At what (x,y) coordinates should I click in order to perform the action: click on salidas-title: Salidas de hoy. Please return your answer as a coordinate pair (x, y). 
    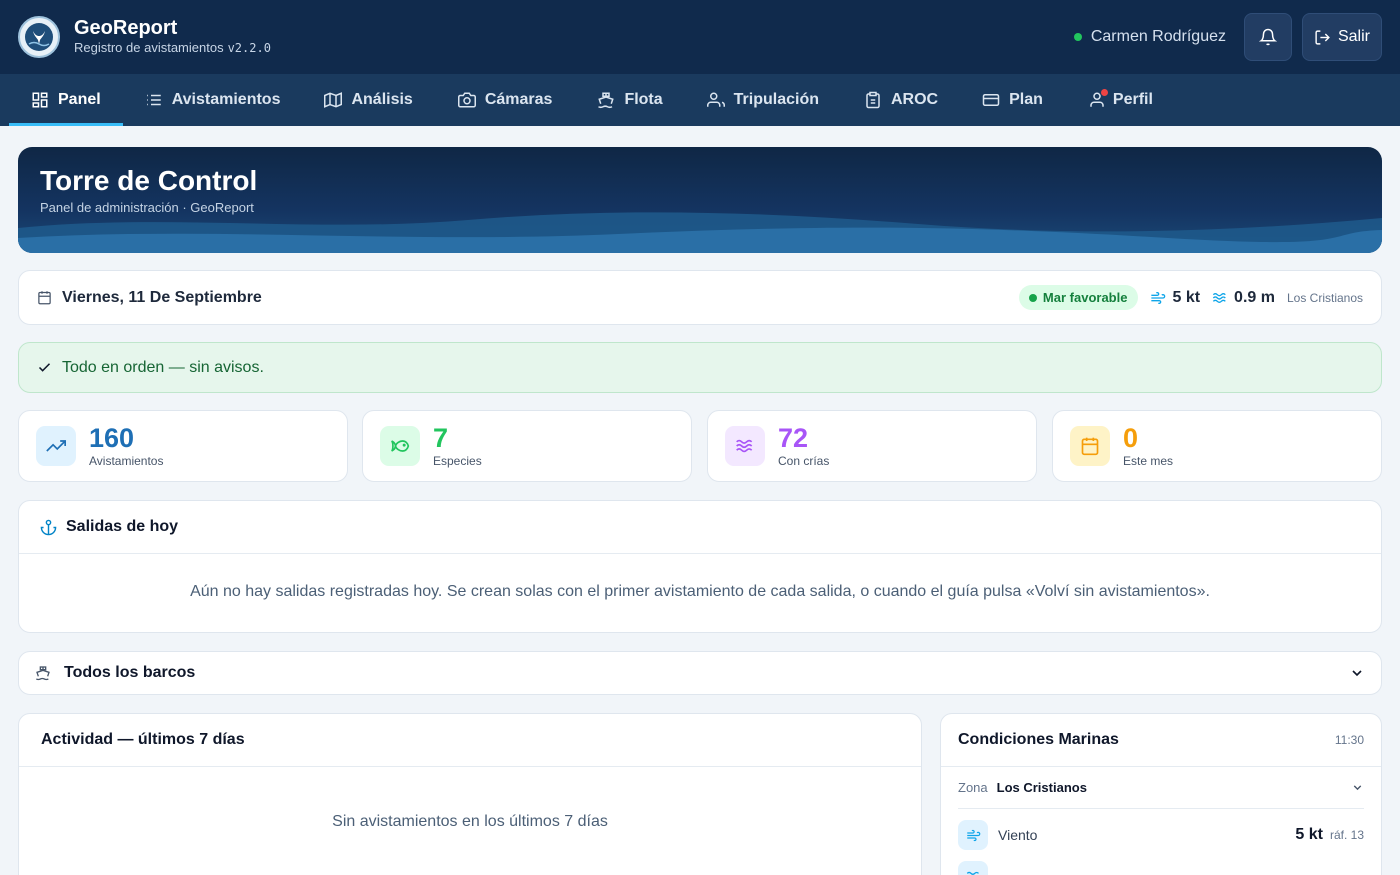
    Looking at the image, I should click on (122, 526).